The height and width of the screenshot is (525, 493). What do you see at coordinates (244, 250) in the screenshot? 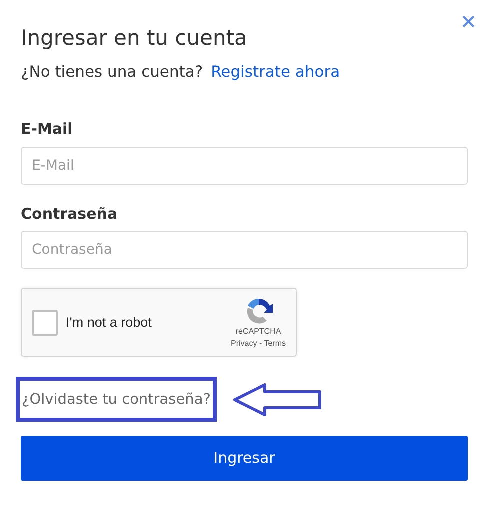
I see `input-field: Contraseña` at bounding box center [244, 250].